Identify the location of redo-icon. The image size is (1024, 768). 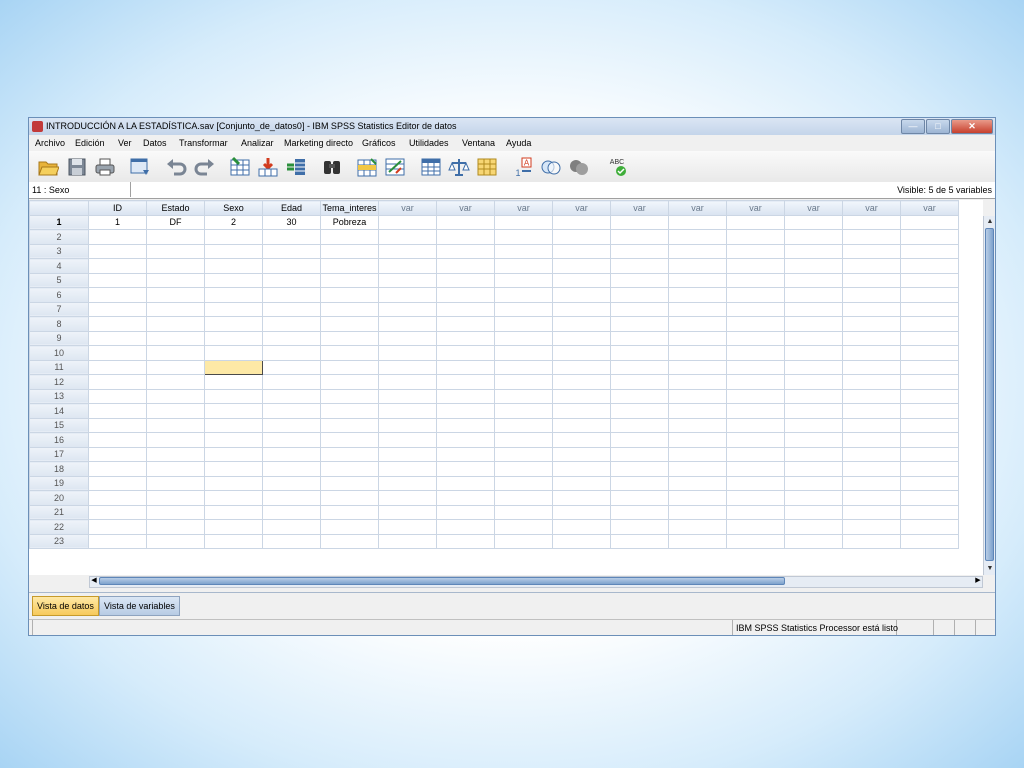
(205, 167).